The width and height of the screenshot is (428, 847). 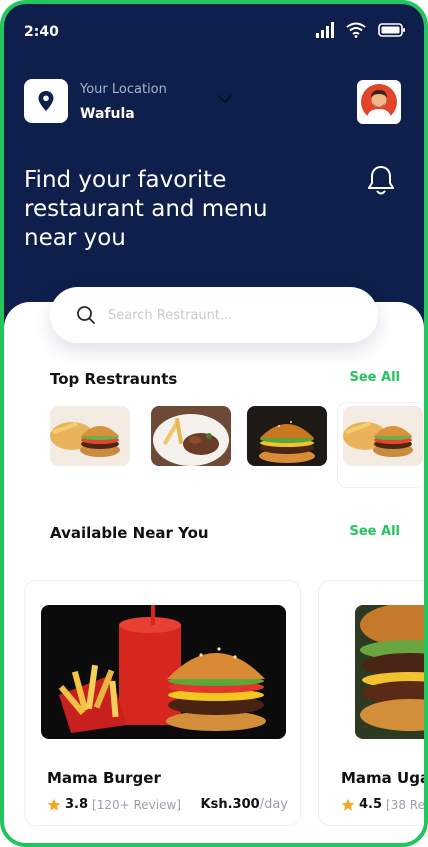 I want to click on battery-icon, so click(x=391, y=30).